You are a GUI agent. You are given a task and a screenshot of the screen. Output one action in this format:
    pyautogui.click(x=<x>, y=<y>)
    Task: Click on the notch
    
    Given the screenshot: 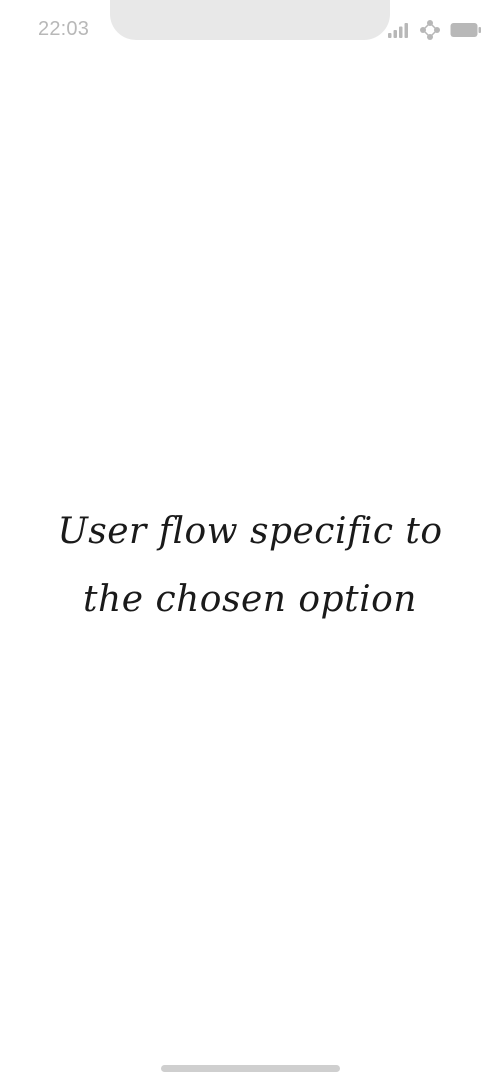 What is the action you would take?
    pyautogui.click(x=250, y=20)
    